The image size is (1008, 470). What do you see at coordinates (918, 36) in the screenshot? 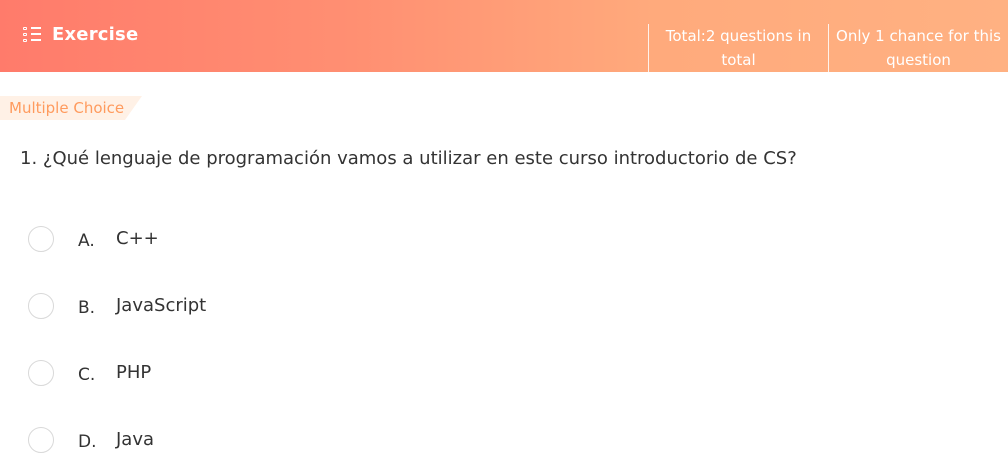
I see `chance-line-1: Only 1 chance for this` at bounding box center [918, 36].